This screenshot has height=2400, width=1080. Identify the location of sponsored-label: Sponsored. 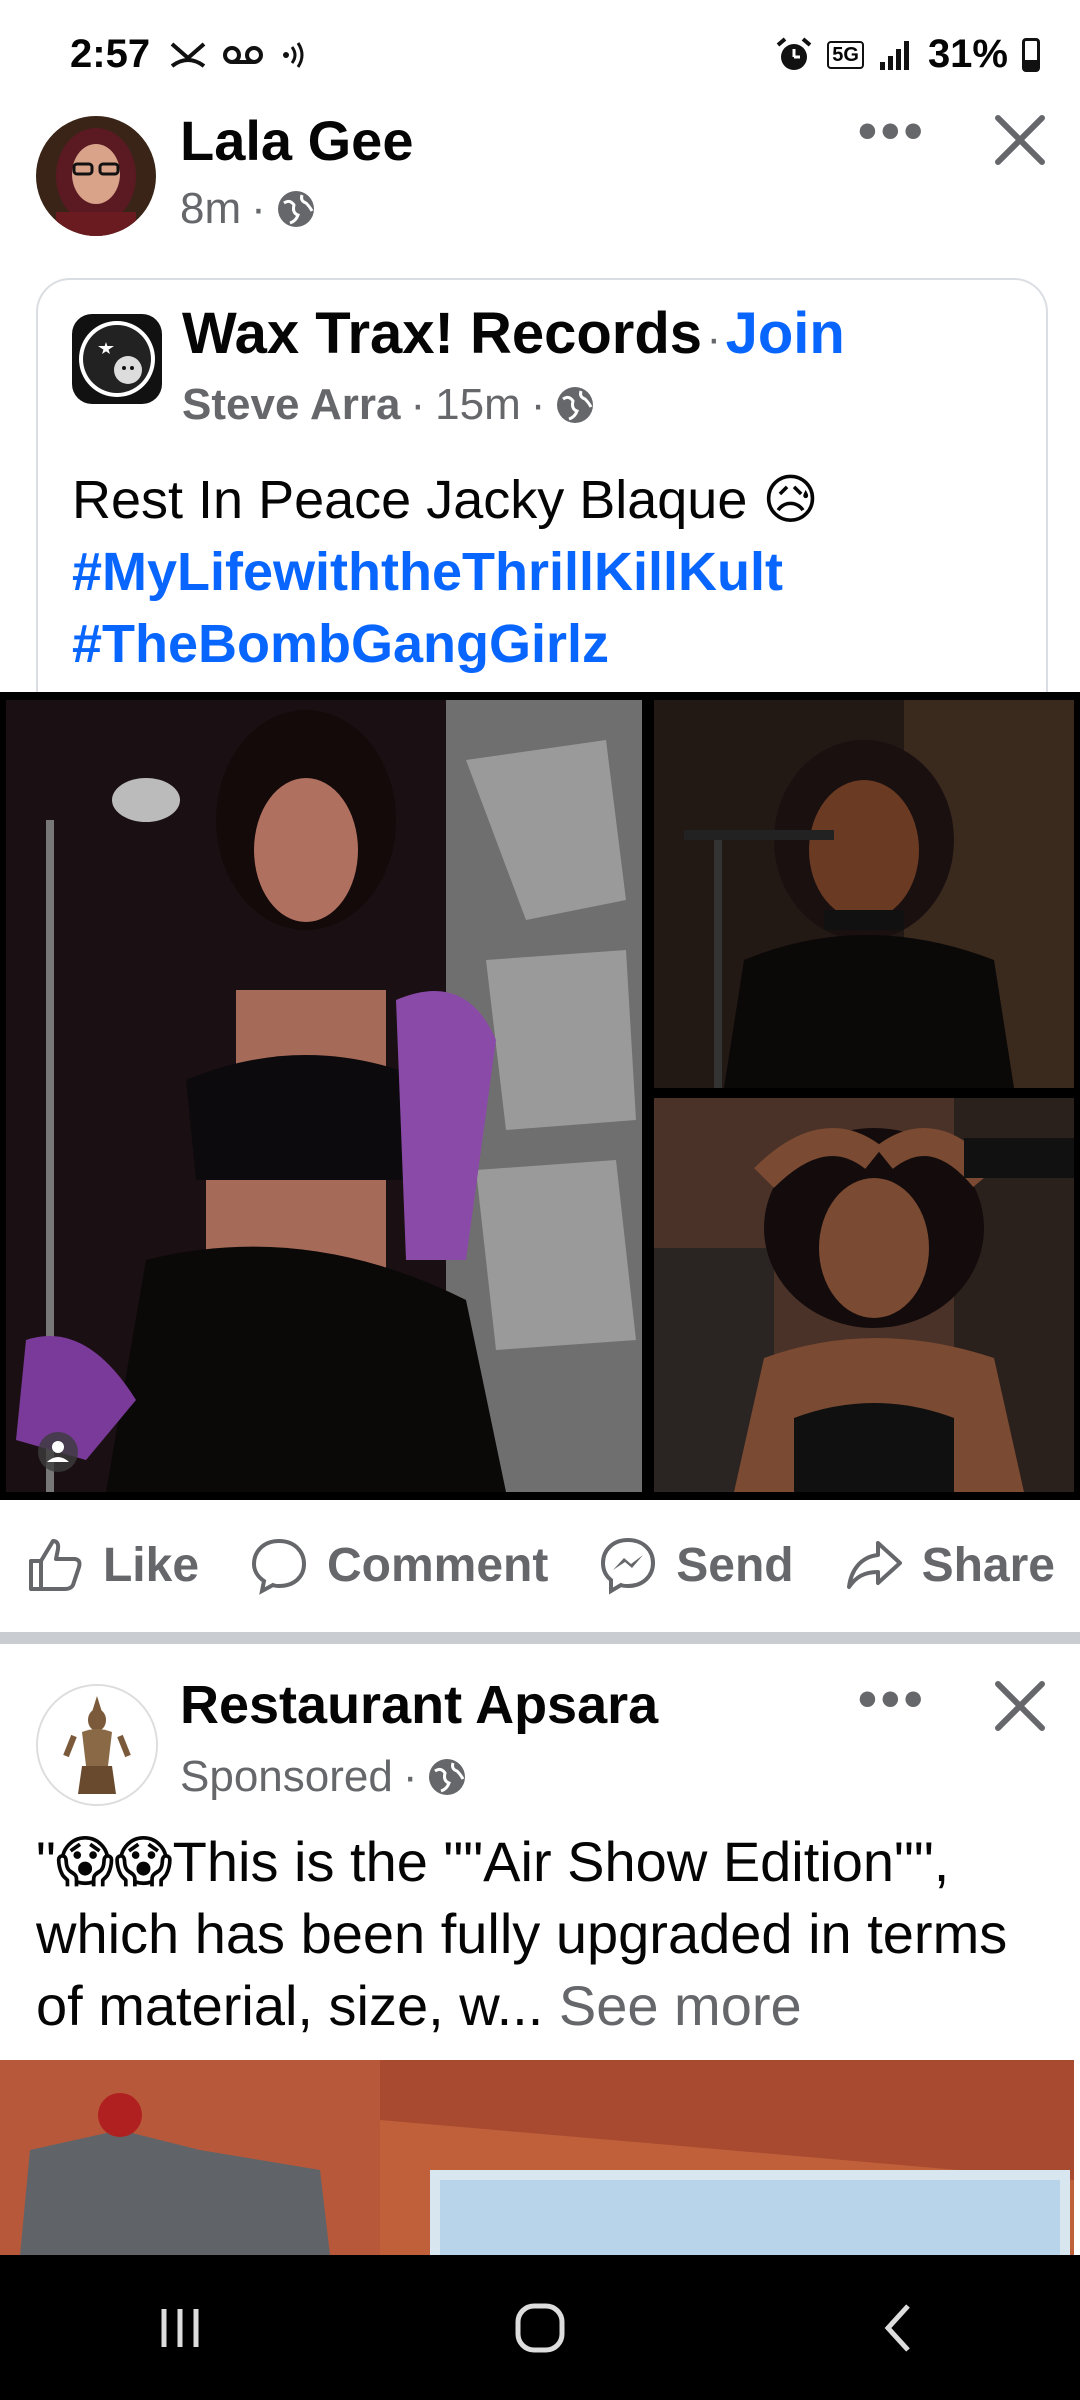
(286, 1777).